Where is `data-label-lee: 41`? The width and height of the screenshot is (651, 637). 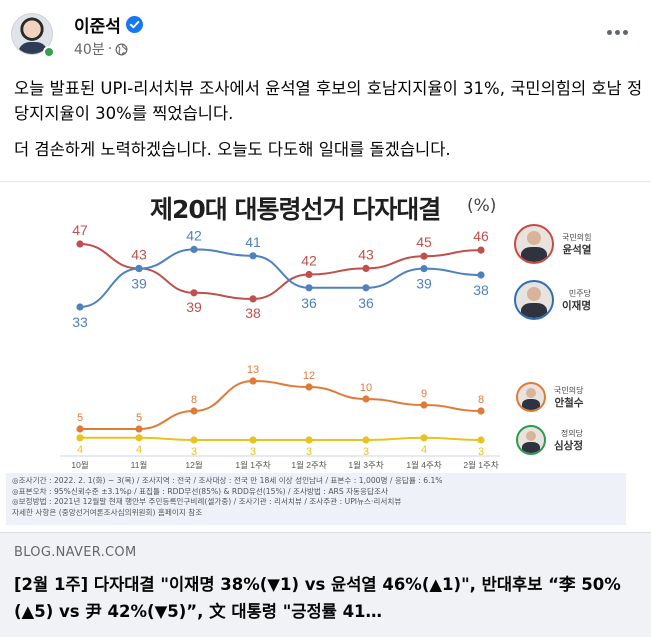 data-label-lee: 41 is located at coordinates (253, 242).